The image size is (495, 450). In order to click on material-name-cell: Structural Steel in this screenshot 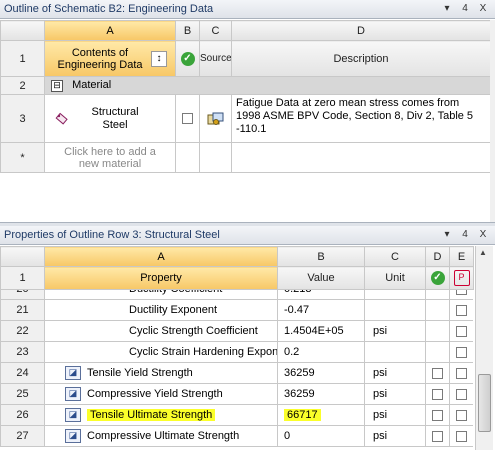, I will do `click(110, 118)`.